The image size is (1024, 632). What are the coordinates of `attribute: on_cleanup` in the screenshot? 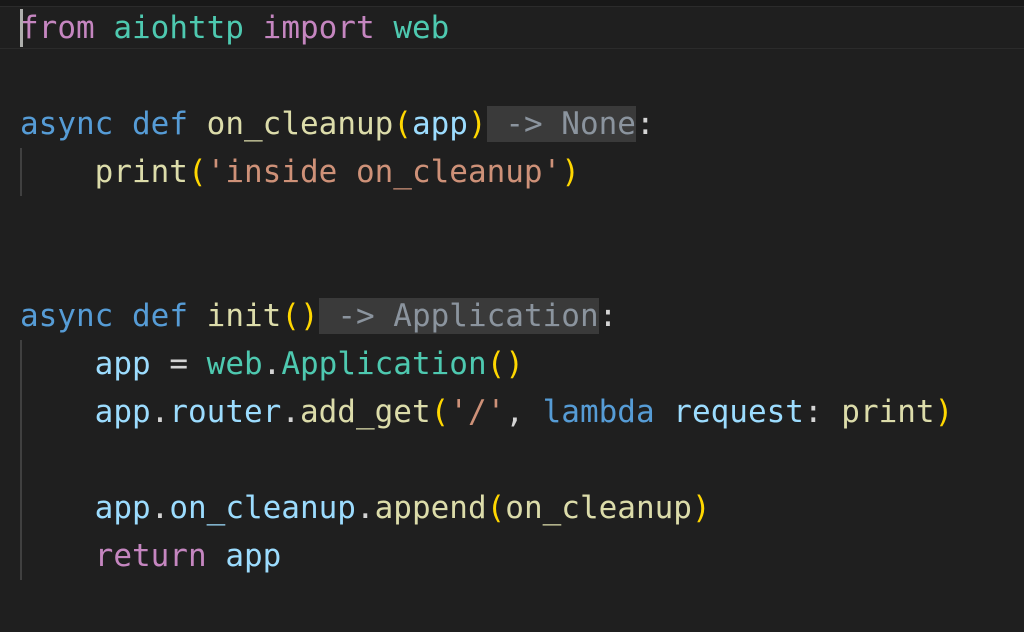 It's located at (262, 508).